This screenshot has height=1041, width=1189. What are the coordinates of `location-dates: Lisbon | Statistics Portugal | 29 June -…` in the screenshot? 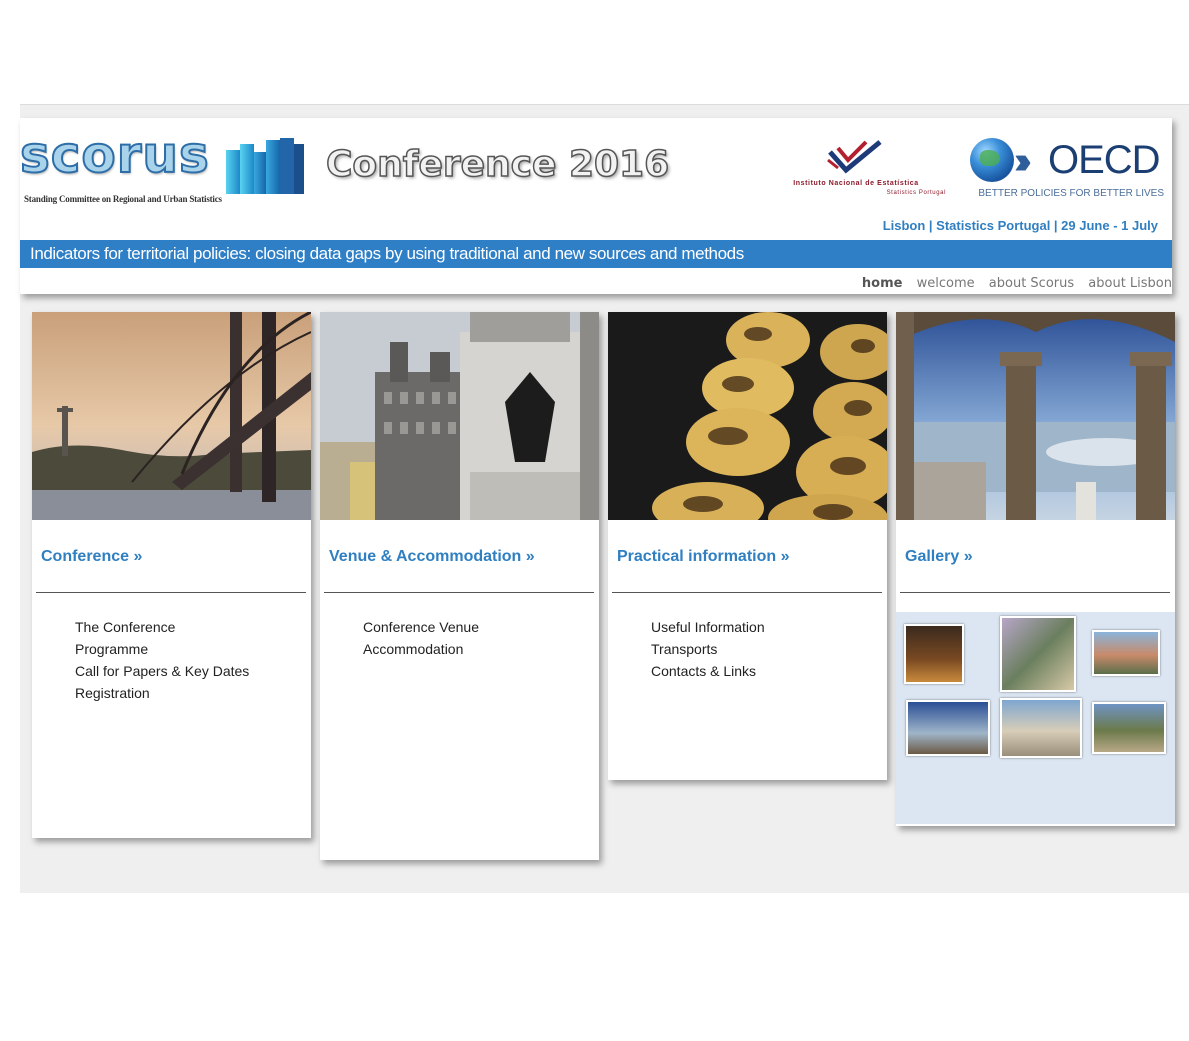 It's located at (1020, 225).